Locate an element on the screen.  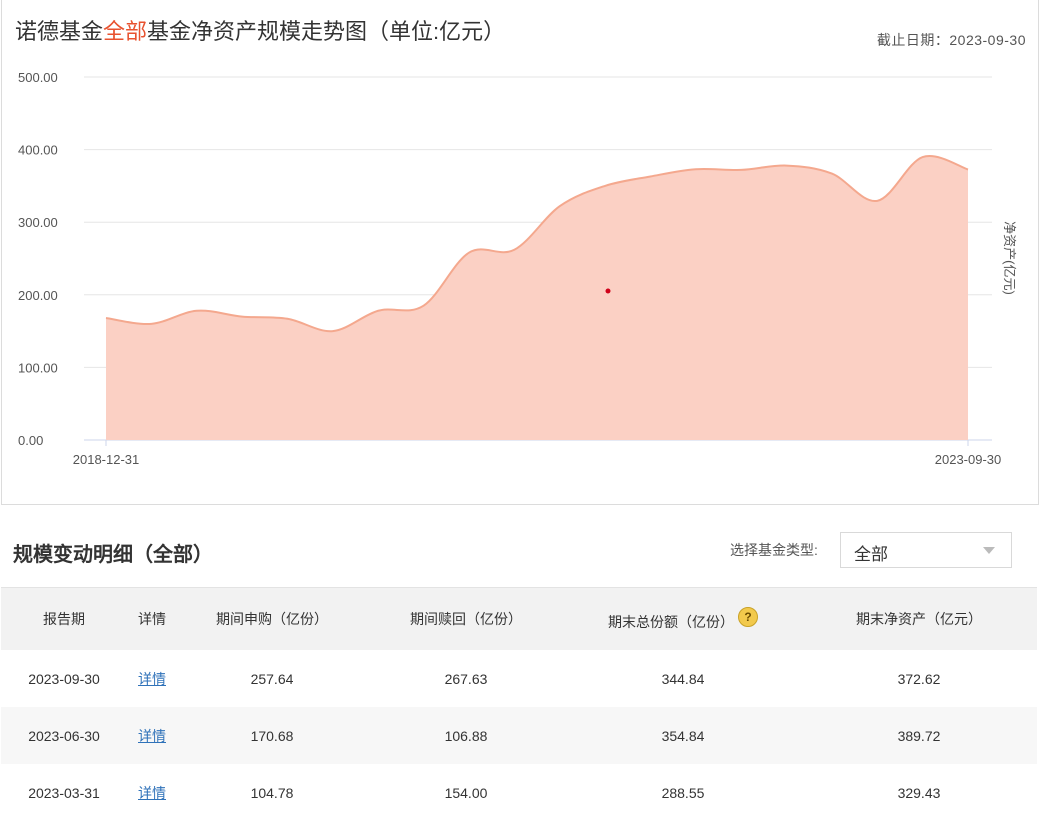
chart-title-prefix: 诺德基金 is located at coordinates (59, 31).